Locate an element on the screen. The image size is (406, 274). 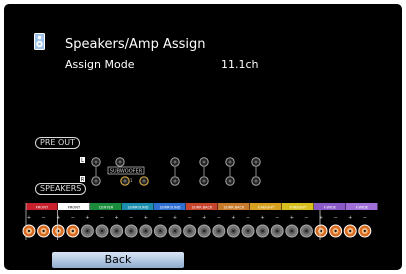
subwoofer-1-label: 1 is located at coordinates (131, 180).